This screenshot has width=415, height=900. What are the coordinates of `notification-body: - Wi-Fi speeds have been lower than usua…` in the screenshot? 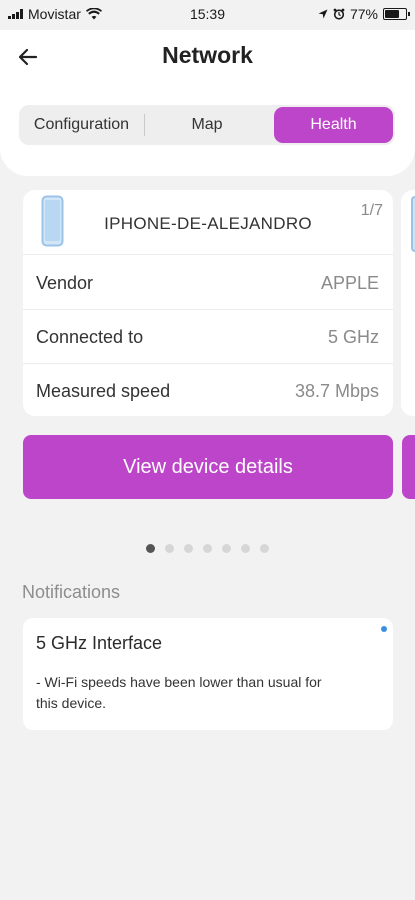 It's located at (179, 692).